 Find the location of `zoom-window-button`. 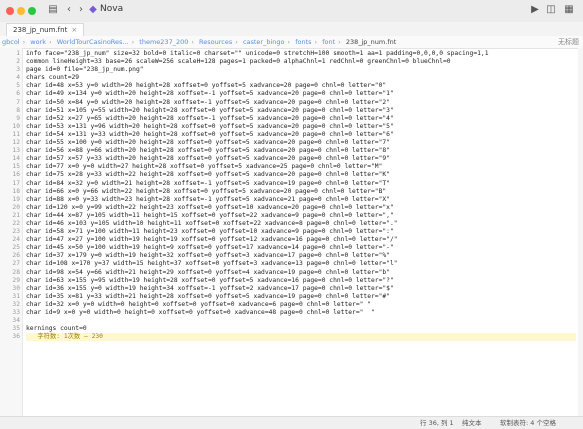

zoom-window-button is located at coordinates (32, 11).